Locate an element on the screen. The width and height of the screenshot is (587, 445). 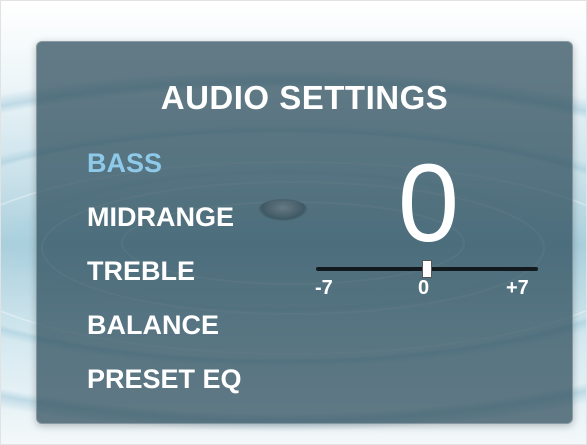
level-slider is located at coordinates (427, 269).